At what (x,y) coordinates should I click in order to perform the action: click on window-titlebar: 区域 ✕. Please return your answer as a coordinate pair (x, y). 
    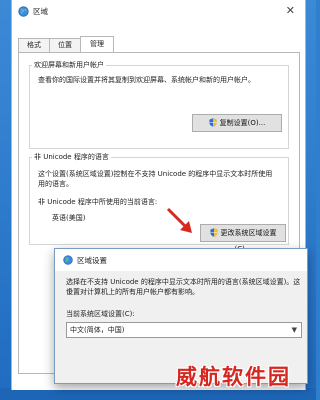
    Looking at the image, I should click on (158, 11).